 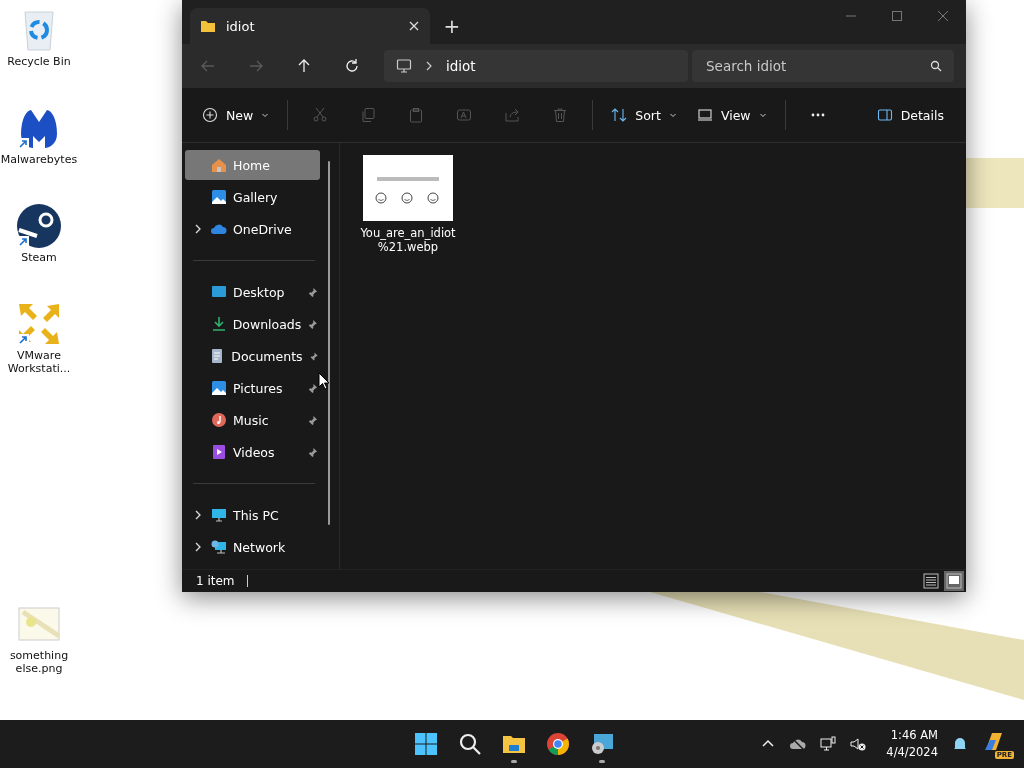 What do you see at coordinates (304, 66) in the screenshot?
I see `up-arrow-icon` at bounding box center [304, 66].